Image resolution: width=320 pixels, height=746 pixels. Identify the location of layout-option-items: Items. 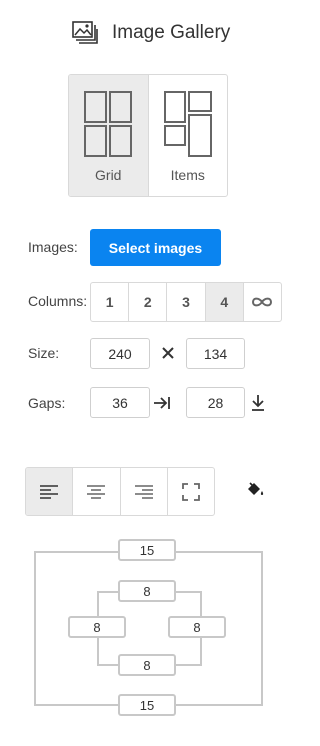
(187, 135).